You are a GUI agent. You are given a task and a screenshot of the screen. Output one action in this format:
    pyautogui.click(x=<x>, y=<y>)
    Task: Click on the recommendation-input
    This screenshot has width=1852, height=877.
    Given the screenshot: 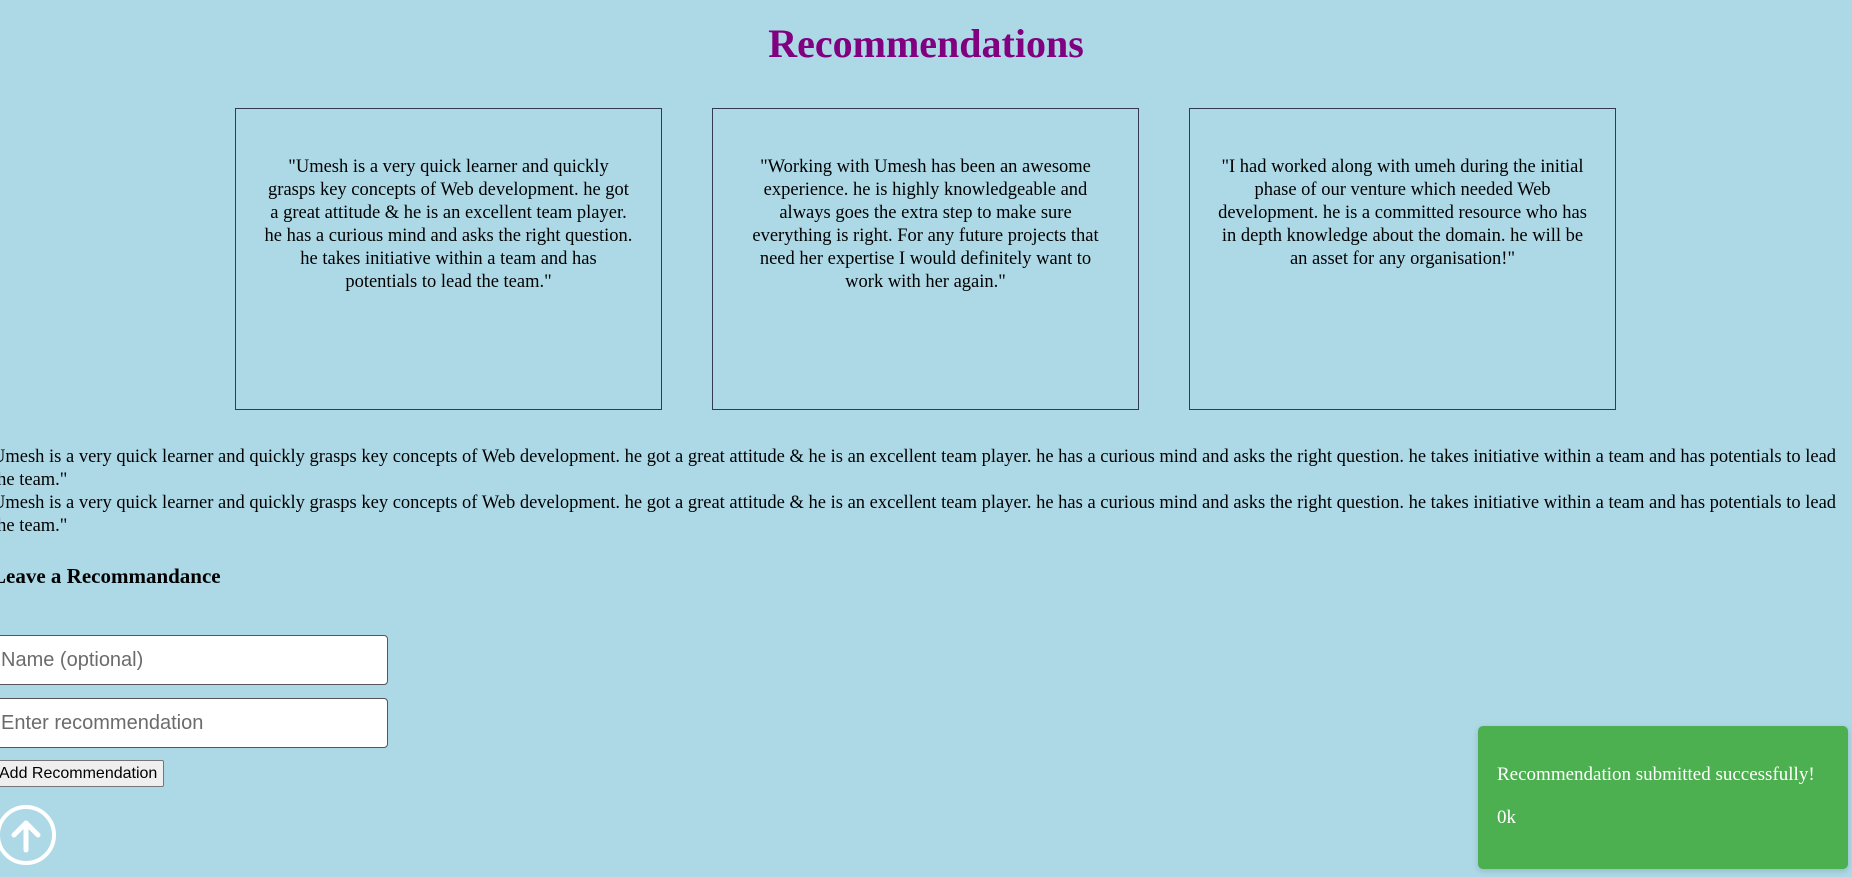 What is the action you would take?
    pyautogui.click(x=194, y=723)
    